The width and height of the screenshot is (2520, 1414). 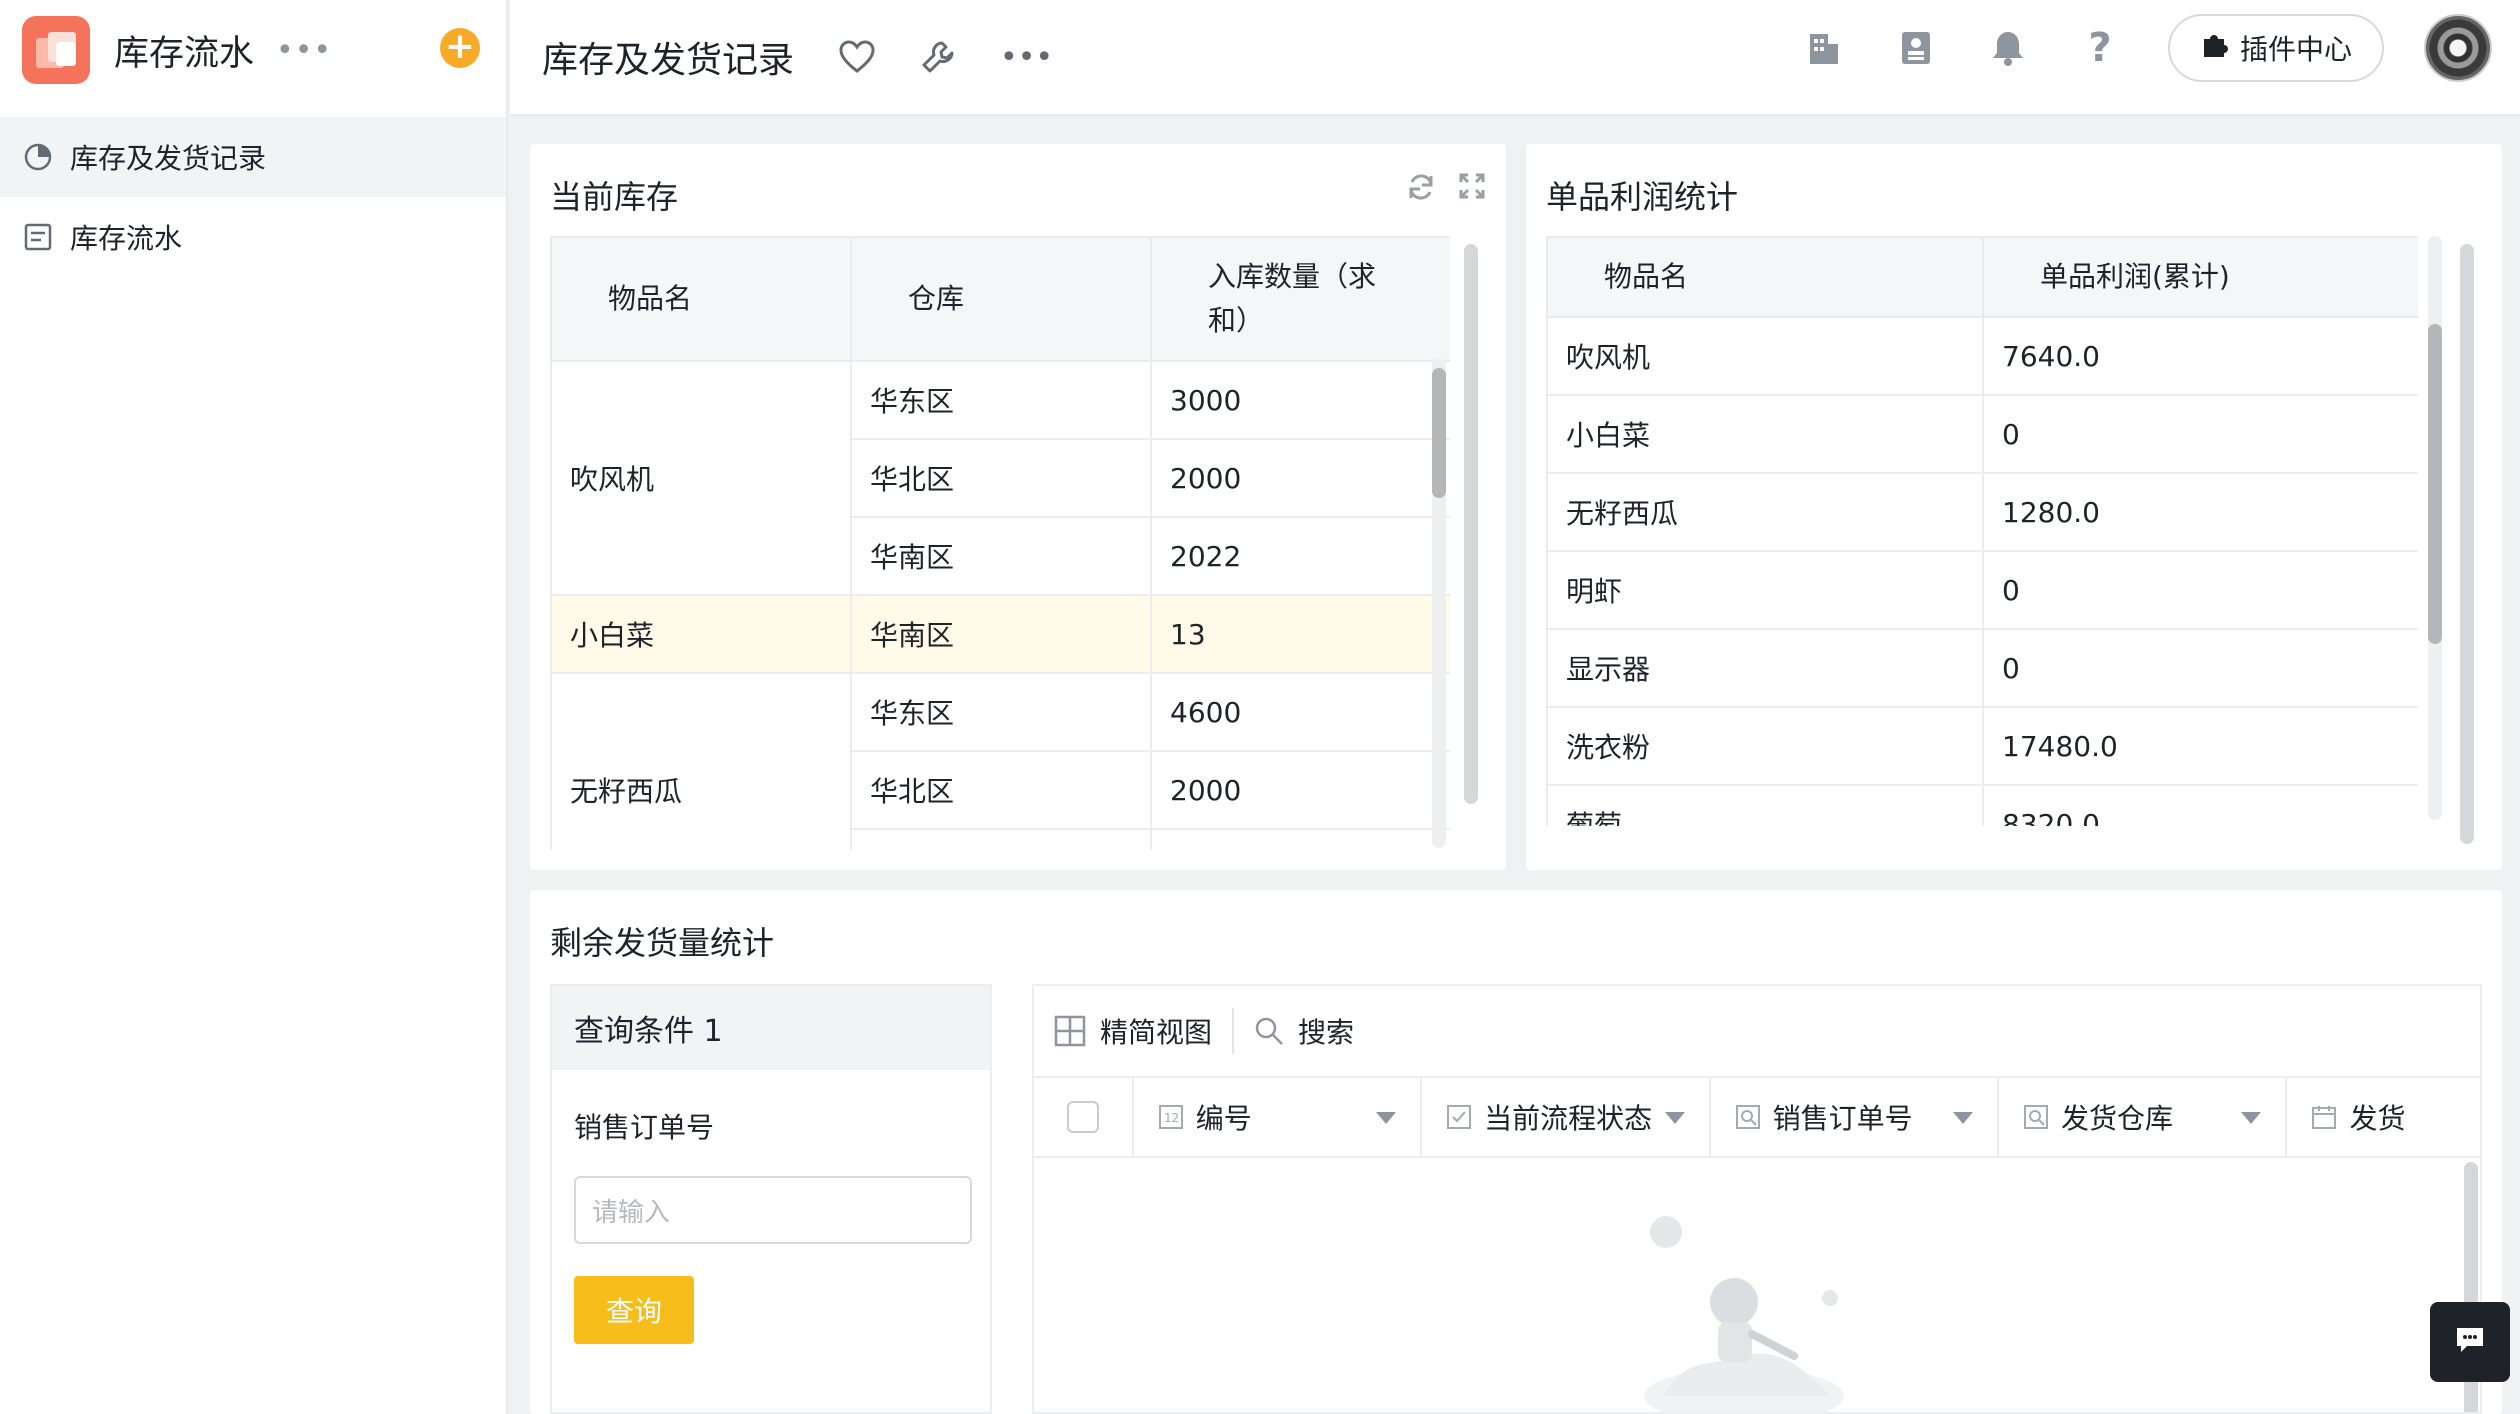 I want to click on number-icon: 12, so click(x=1171, y=1117).